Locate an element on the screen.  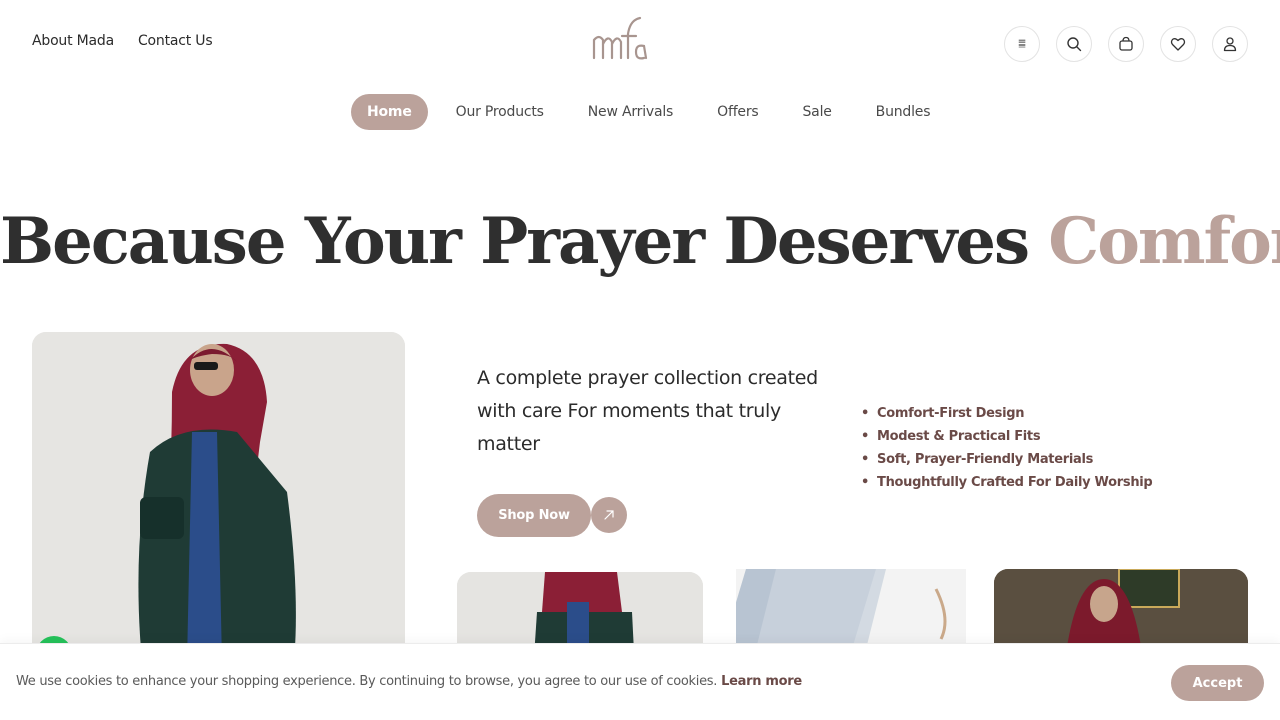
search-button is located at coordinates (1074, 44).